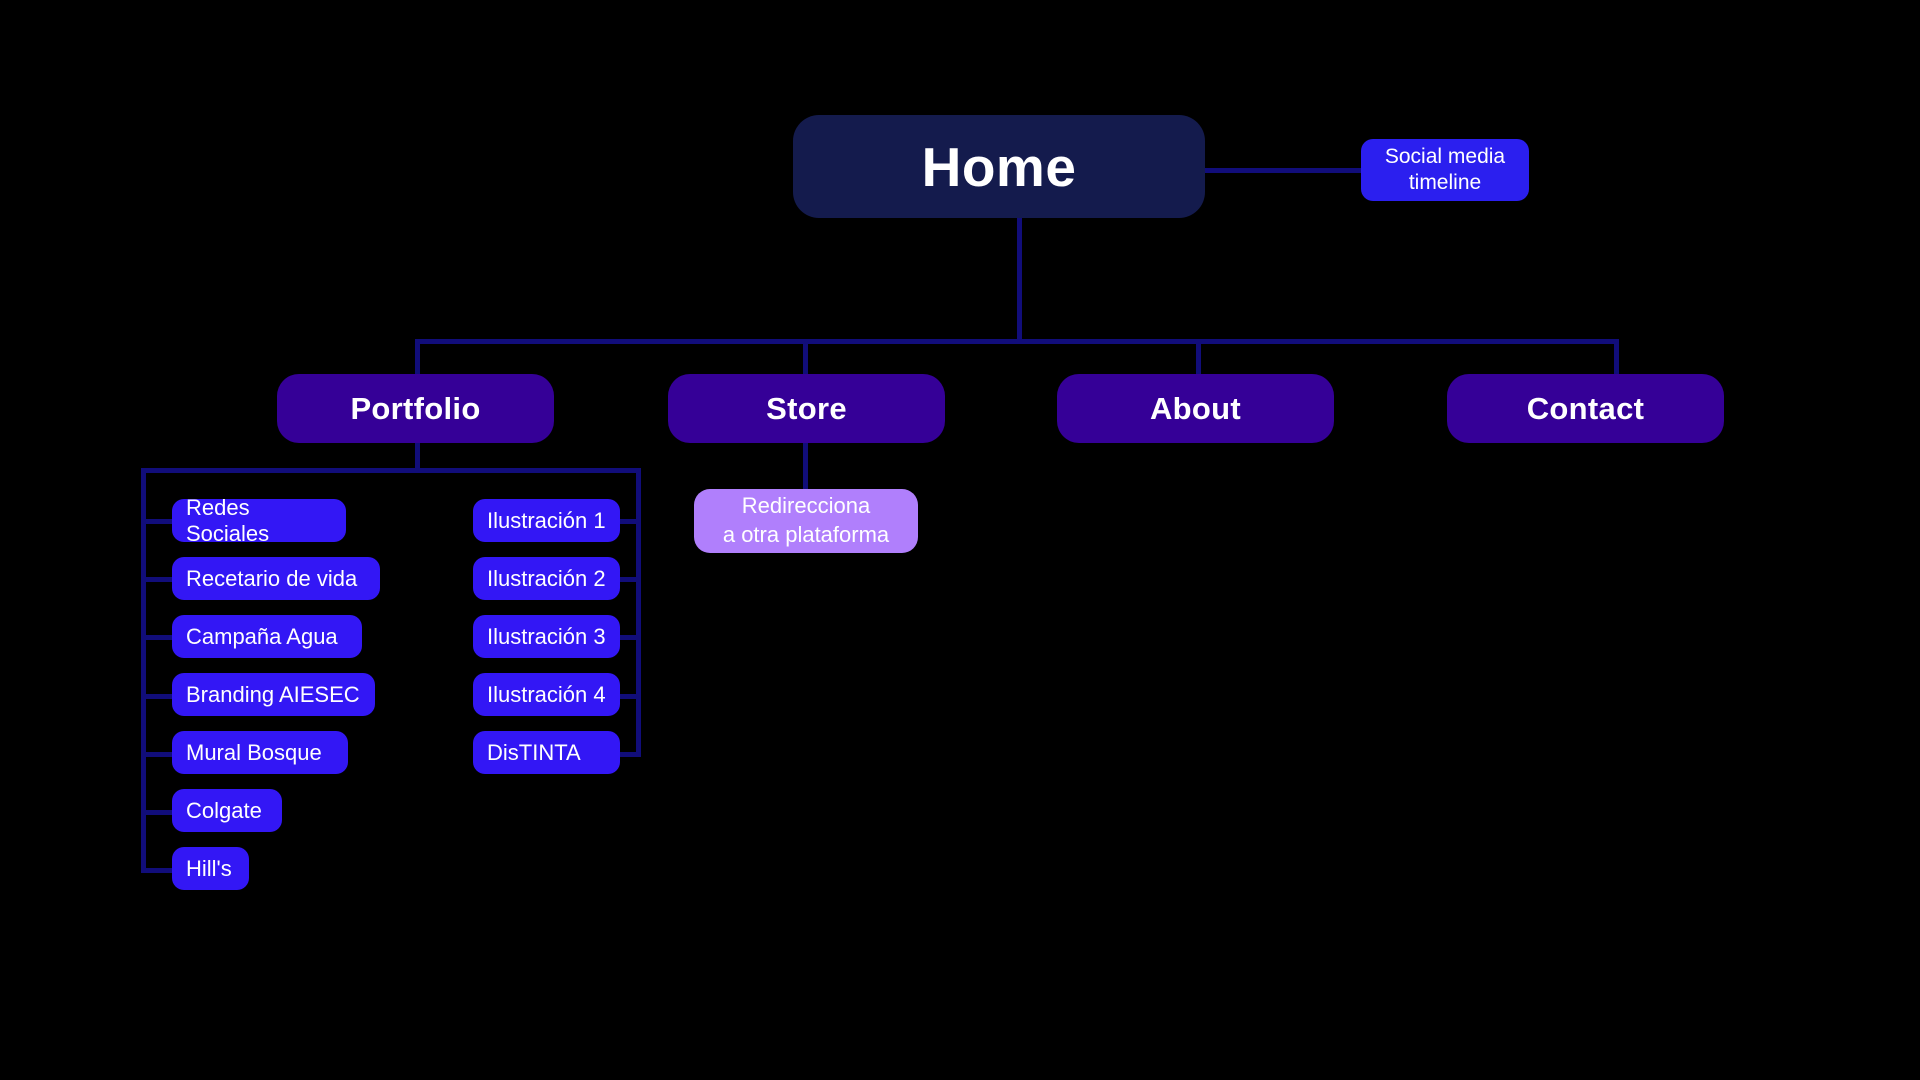 This screenshot has width=1920, height=1080. I want to click on leaf-label: Redes Sociales, so click(228, 520).